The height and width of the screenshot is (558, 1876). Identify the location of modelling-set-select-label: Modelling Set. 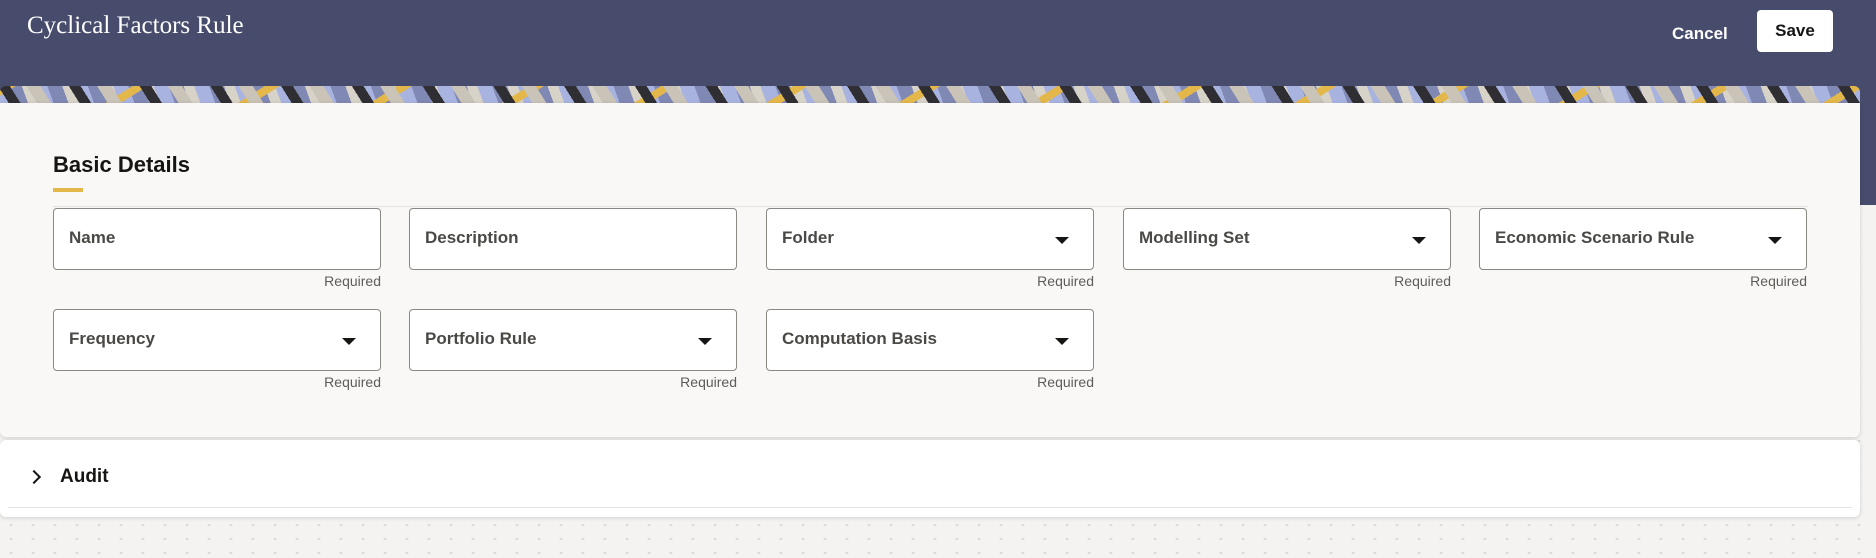
(1194, 237).